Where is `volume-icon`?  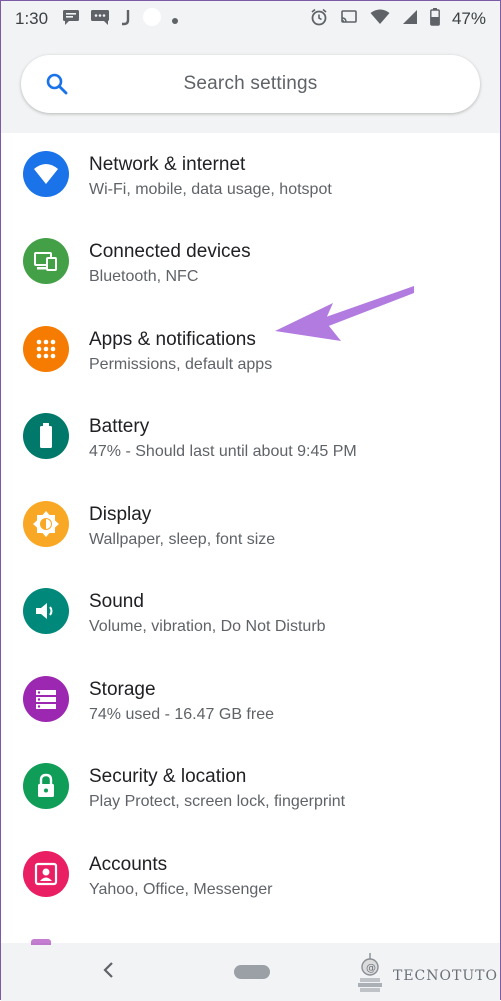 volume-icon is located at coordinates (46, 611).